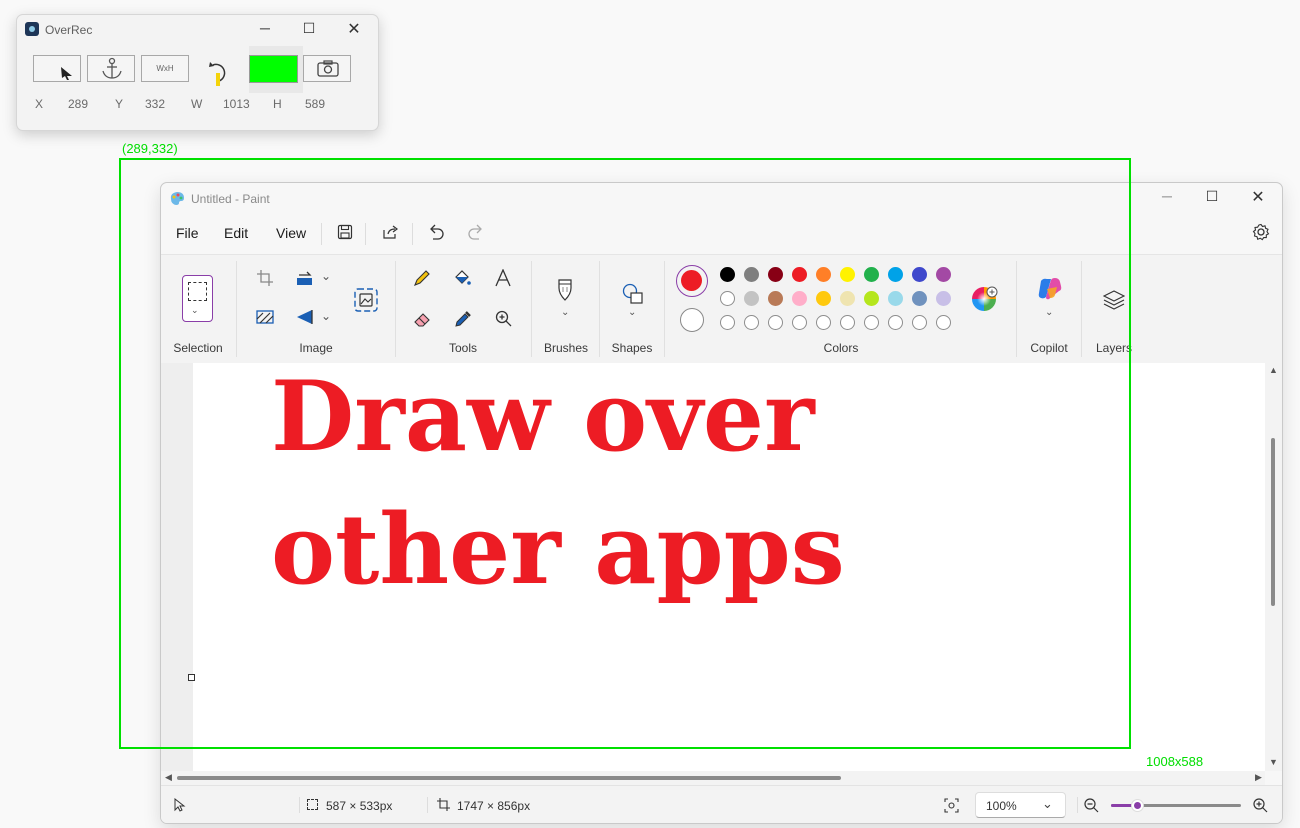 The width and height of the screenshot is (1300, 828). I want to click on pencil-icon, so click(422, 278).